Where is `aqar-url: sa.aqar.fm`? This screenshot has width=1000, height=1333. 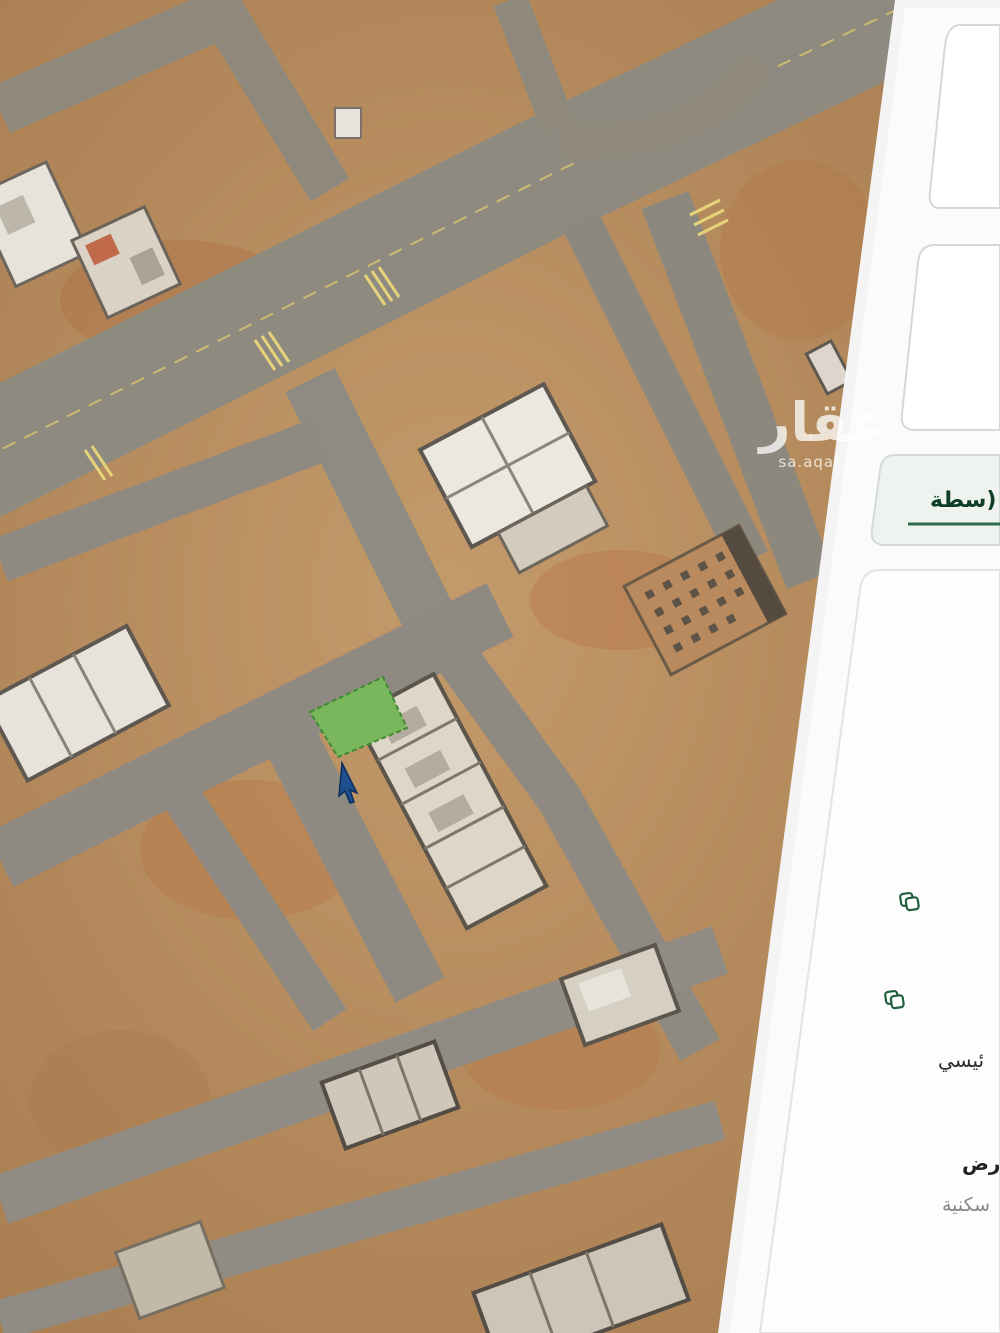 aqar-url: sa.aqar.fm is located at coordinates (823, 462).